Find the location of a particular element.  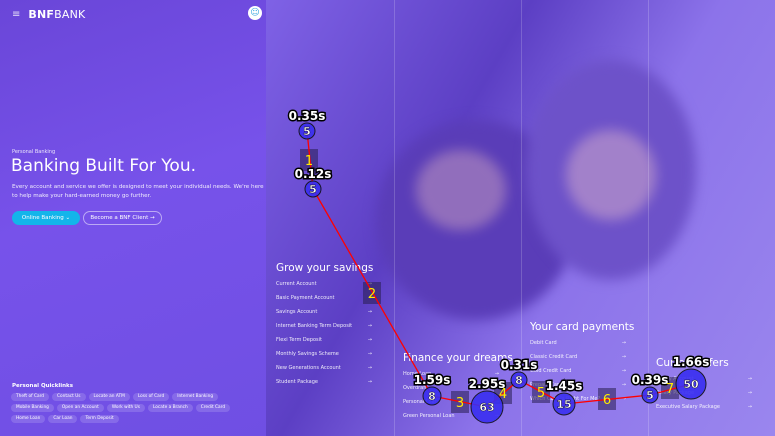

fixation-duration: 0.39s is located at coordinates (650, 380).